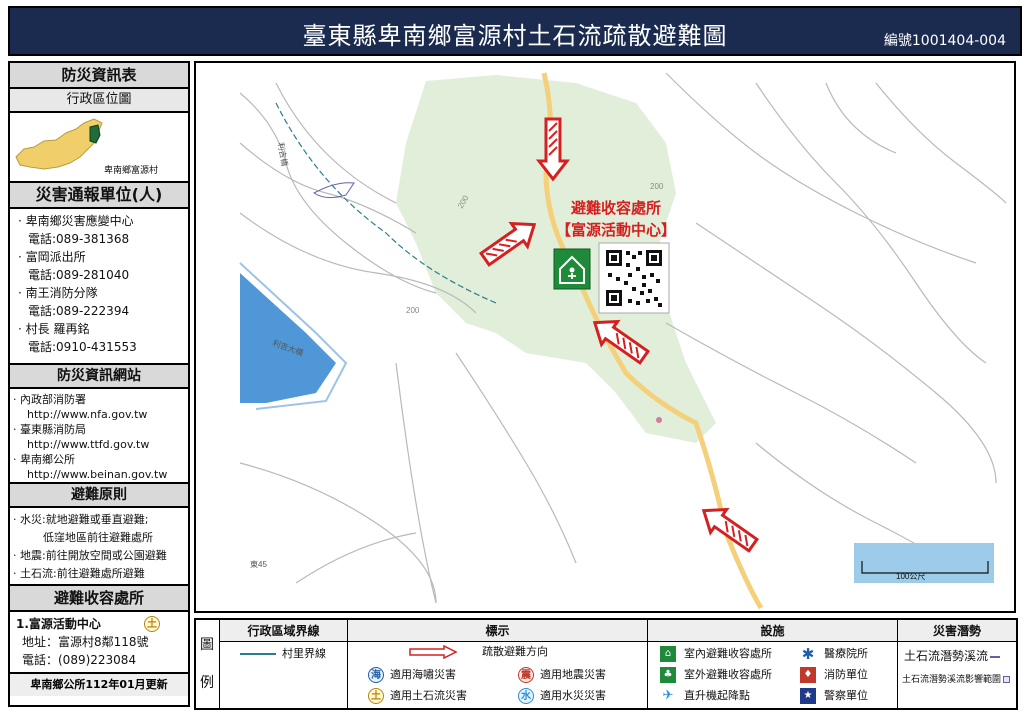 The image size is (1030, 713). I want to click on principles-title: 避難原則, so click(99, 496).